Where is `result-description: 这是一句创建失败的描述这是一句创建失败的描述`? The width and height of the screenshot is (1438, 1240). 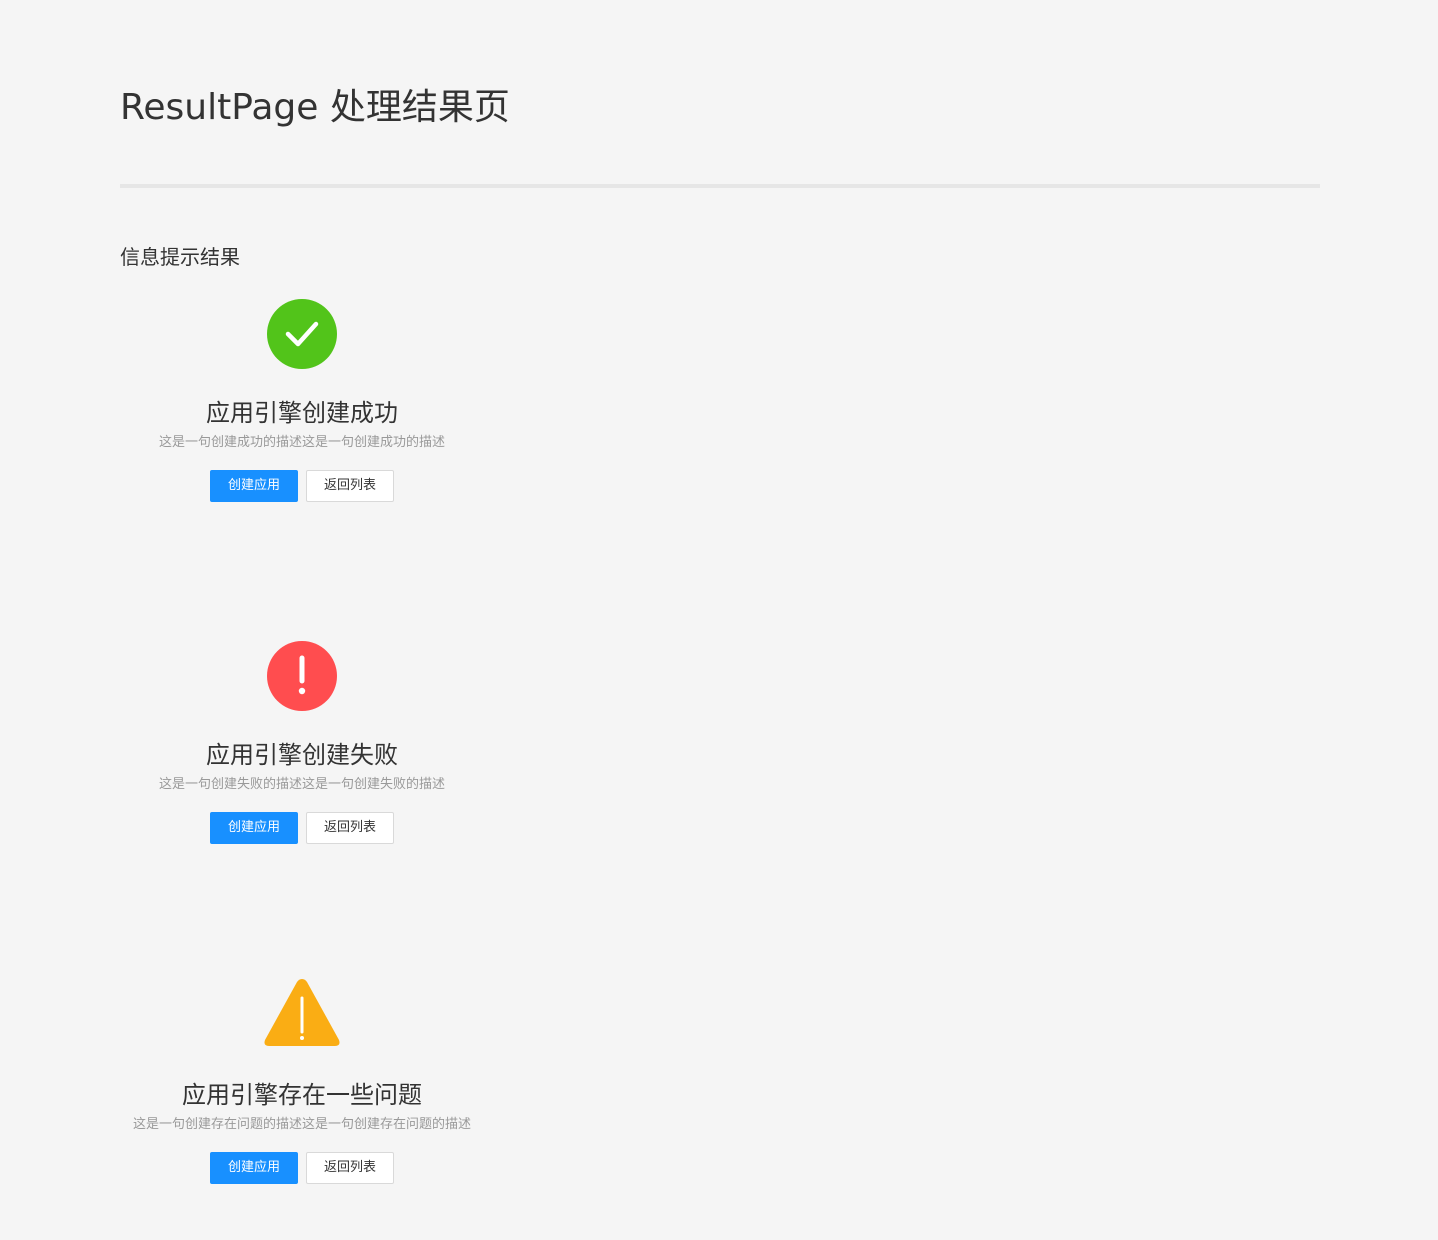 result-description: 这是一句创建失败的描述这是一句创建失败的描述 is located at coordinates (301, 784).